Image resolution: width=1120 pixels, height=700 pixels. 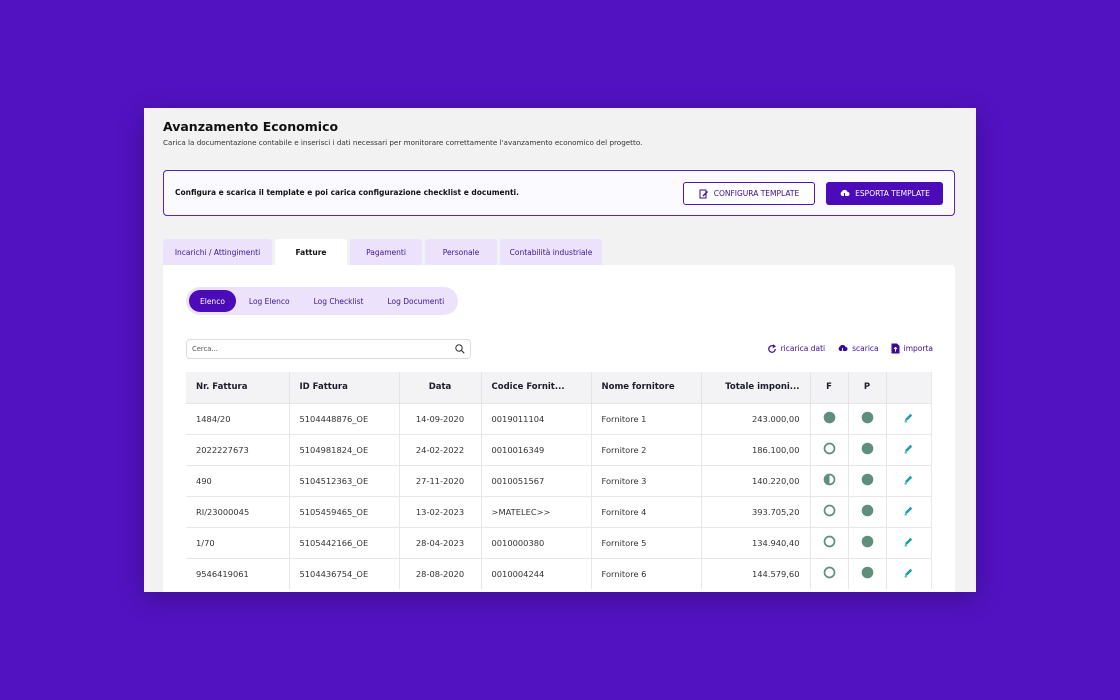 I want to click on cell-data: 13-02-2023, so click(x=440, y=511).